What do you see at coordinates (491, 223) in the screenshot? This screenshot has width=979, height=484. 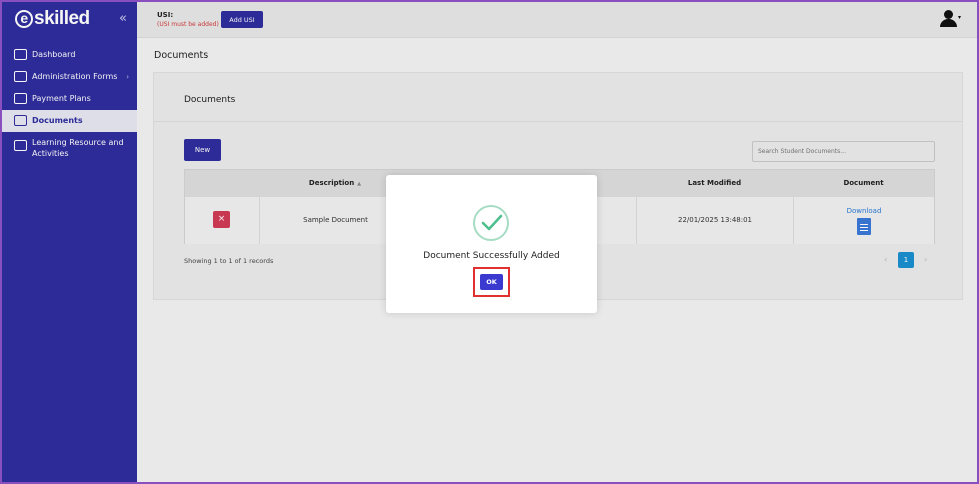 I see `checkmark-icon` at bounding box center [491, 223].